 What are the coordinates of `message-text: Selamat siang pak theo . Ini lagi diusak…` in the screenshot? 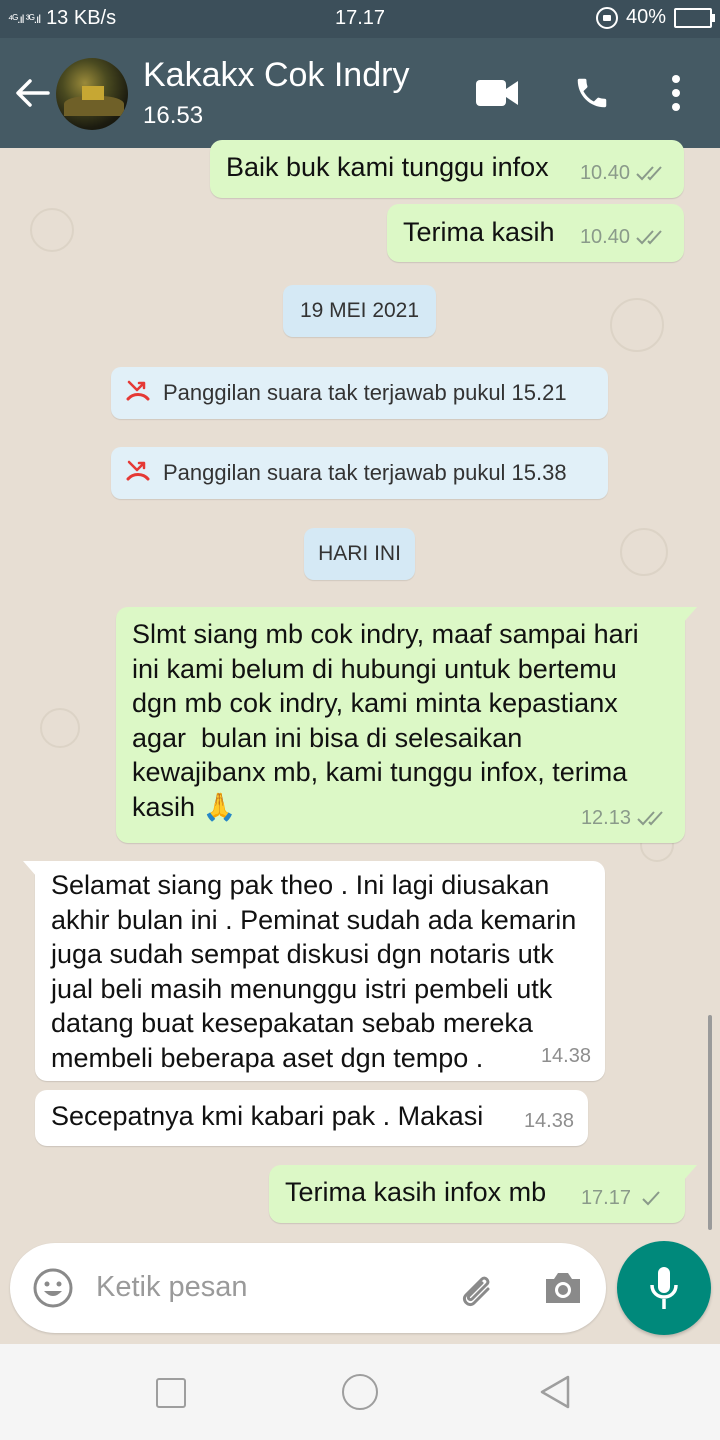 It's located at (314, 971).